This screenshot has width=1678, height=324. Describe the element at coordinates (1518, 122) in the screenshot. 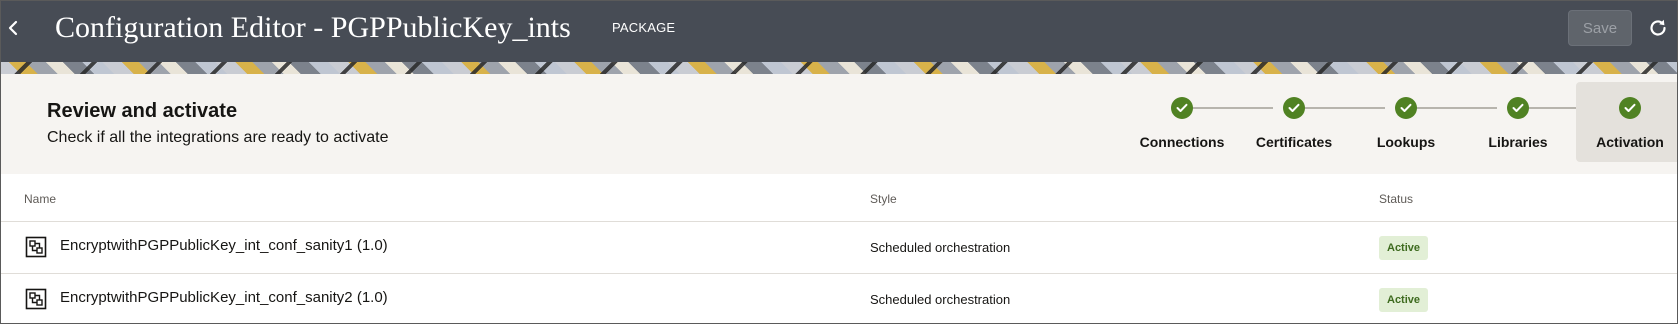

I see `step-libraries: Libraries` at that location.